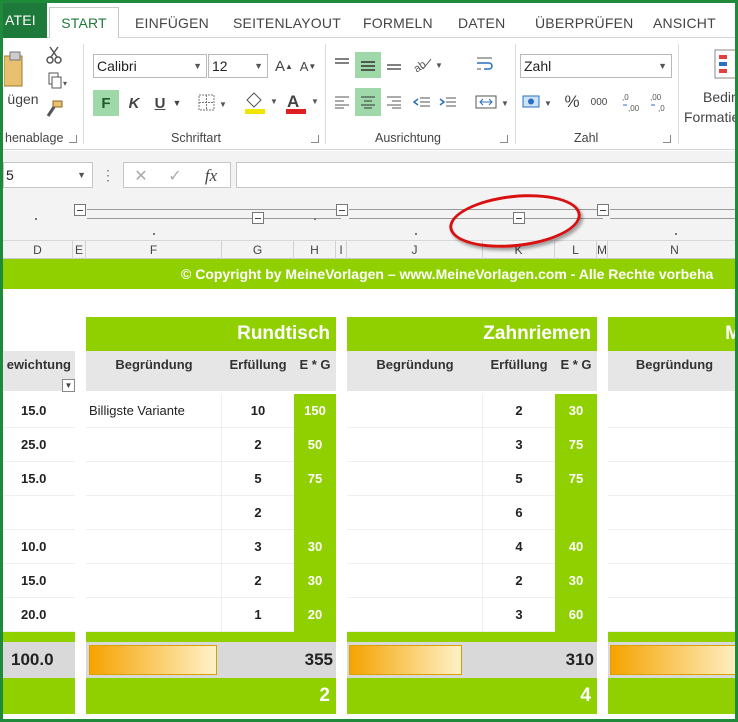 Image resolution: width=738 pixels, height=722 pixels. I want to click on currency-format-icon: ▼, so click(538, 102).